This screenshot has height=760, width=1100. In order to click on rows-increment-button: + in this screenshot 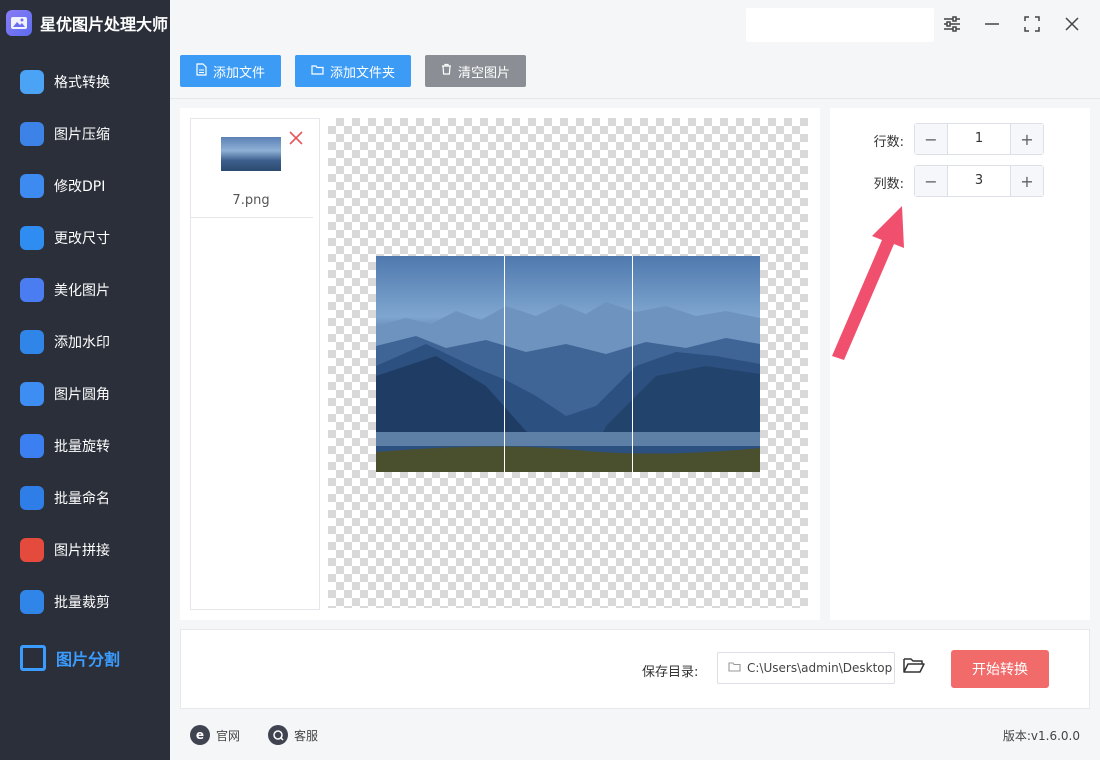, I will do `click(1026, 139)`.